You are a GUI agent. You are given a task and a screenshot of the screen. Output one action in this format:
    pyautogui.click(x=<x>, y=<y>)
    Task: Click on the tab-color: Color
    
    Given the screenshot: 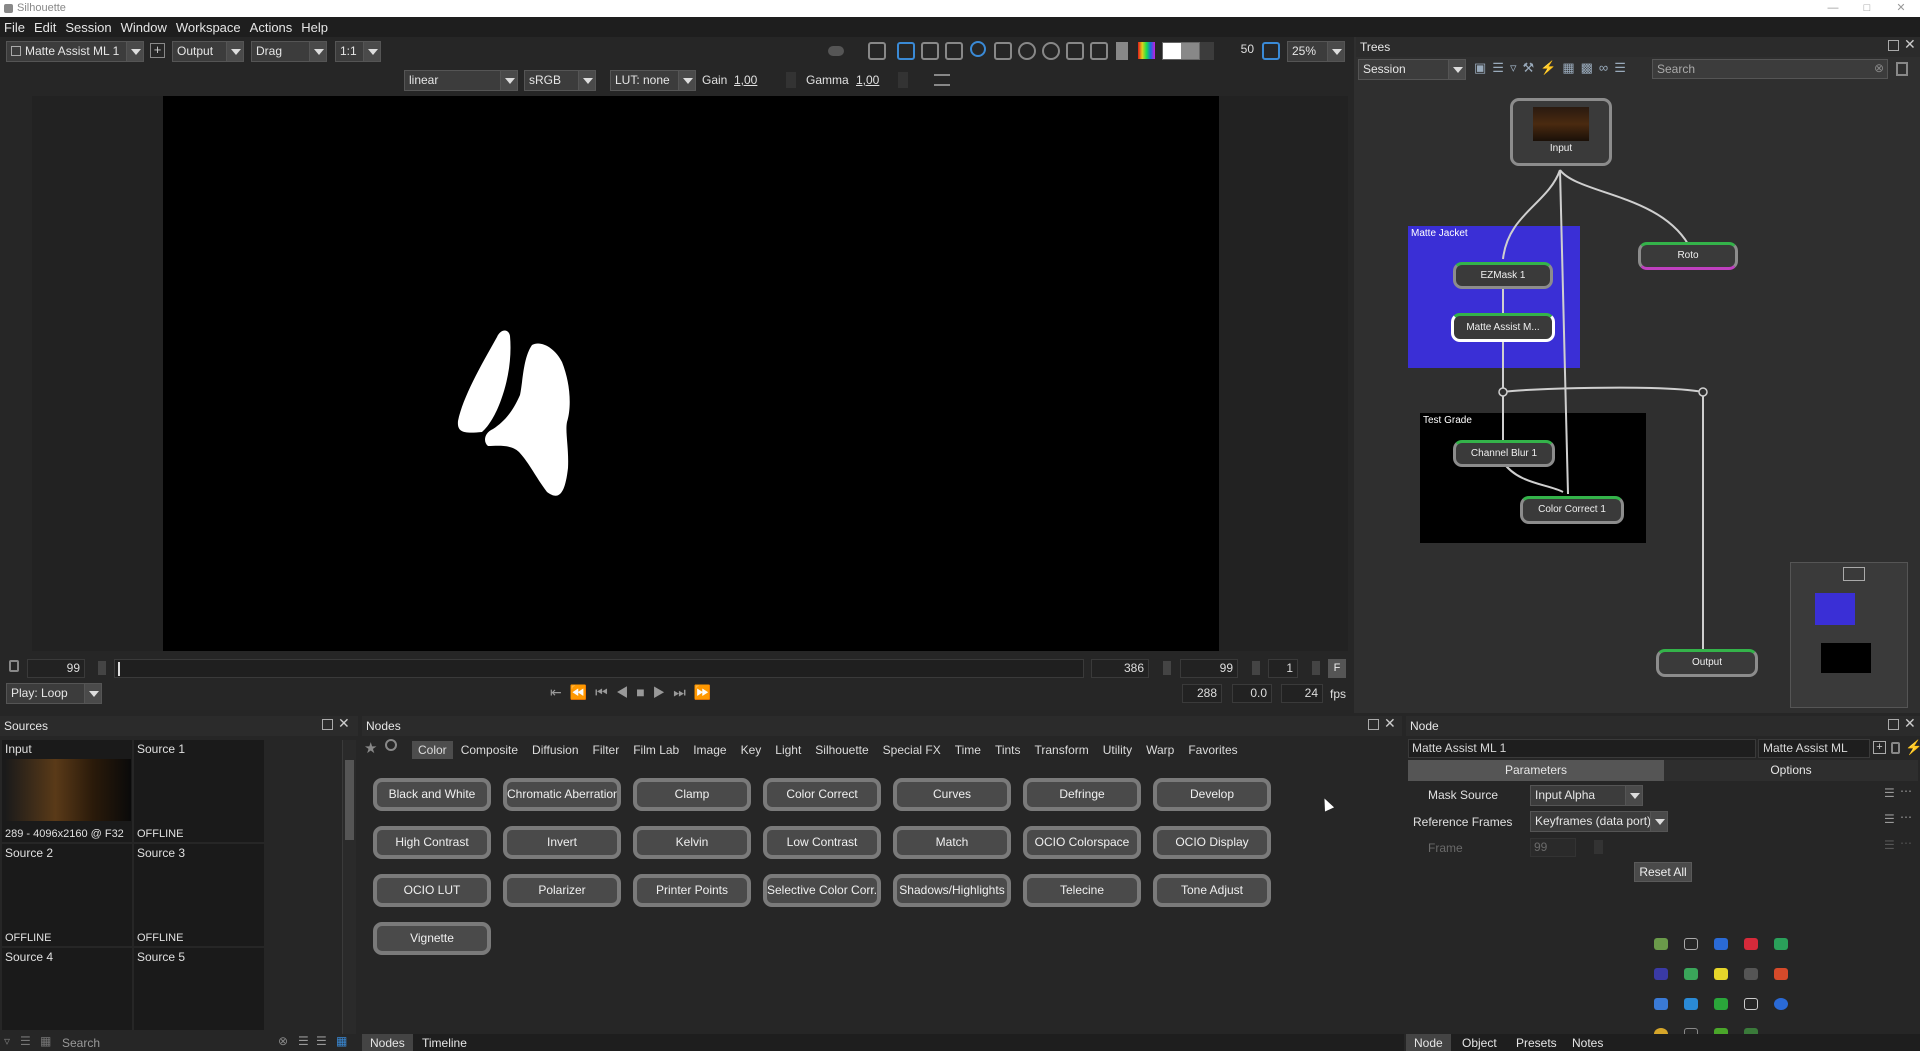 What is the action you would take?
    pyautogui.click(x=432, y=750)
    